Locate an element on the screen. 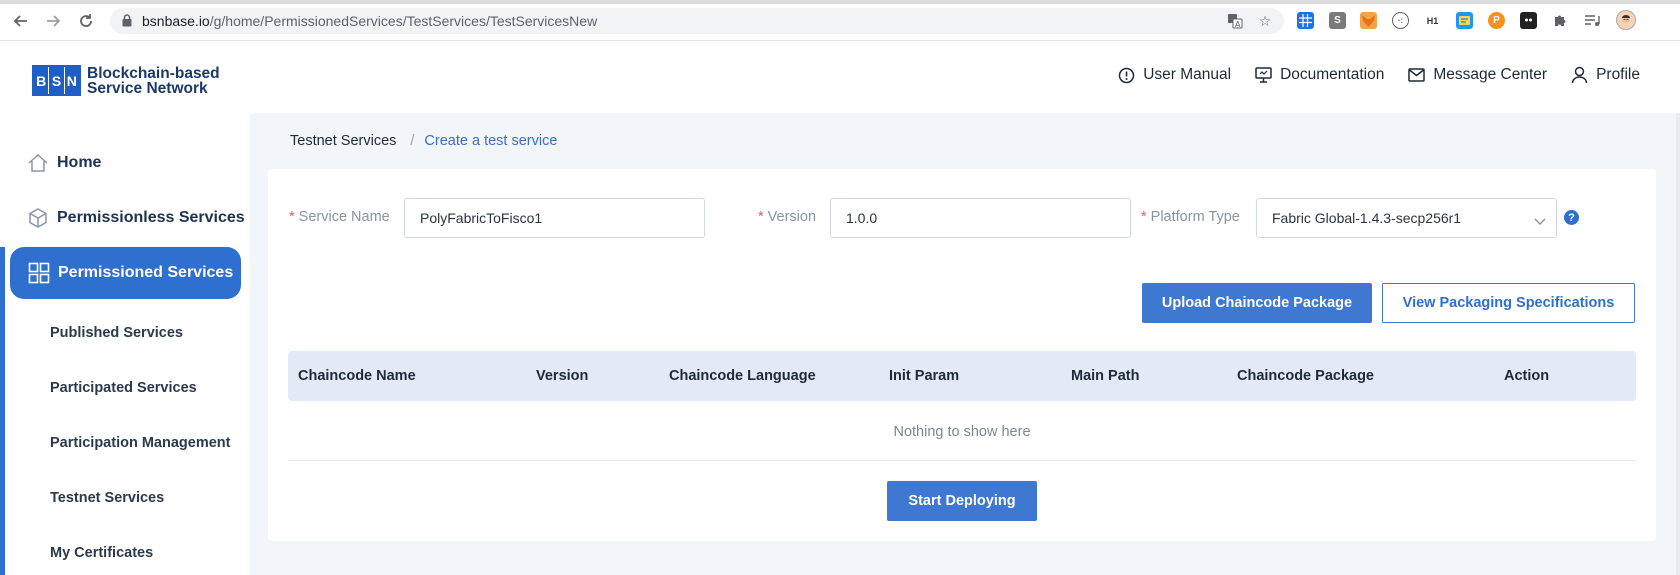  view-specs-button: View Packaging Specifications is located at coordinates (1508, 303).